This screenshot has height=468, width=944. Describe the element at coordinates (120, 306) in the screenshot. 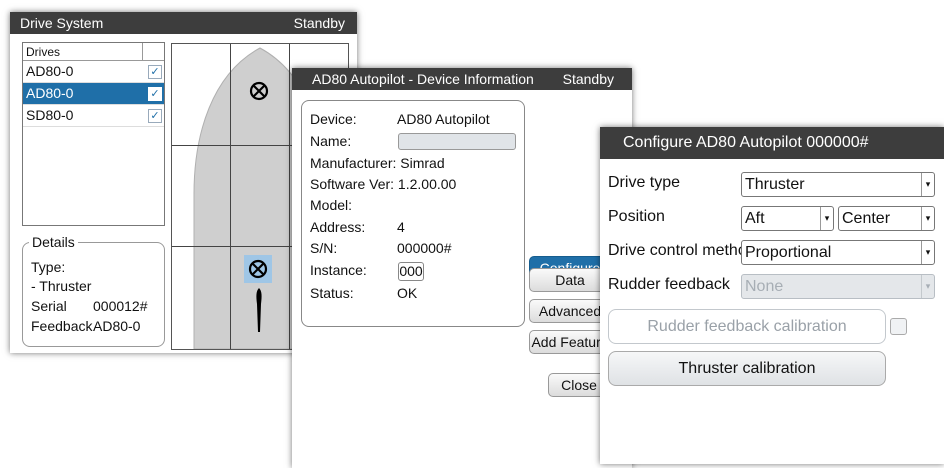

I see `details-serial-value: 000012#` at that location.